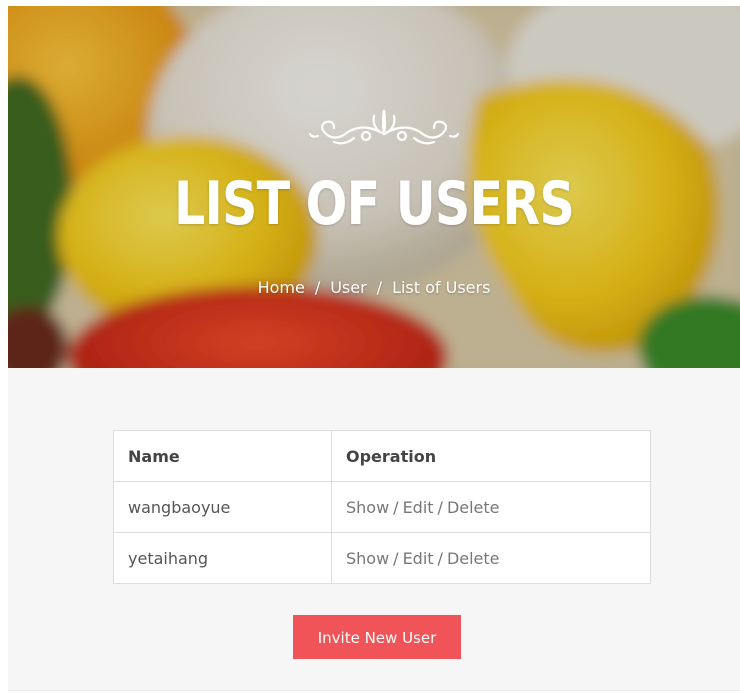  I want to click on table-header-row: Name Operation, so click(382, 456).